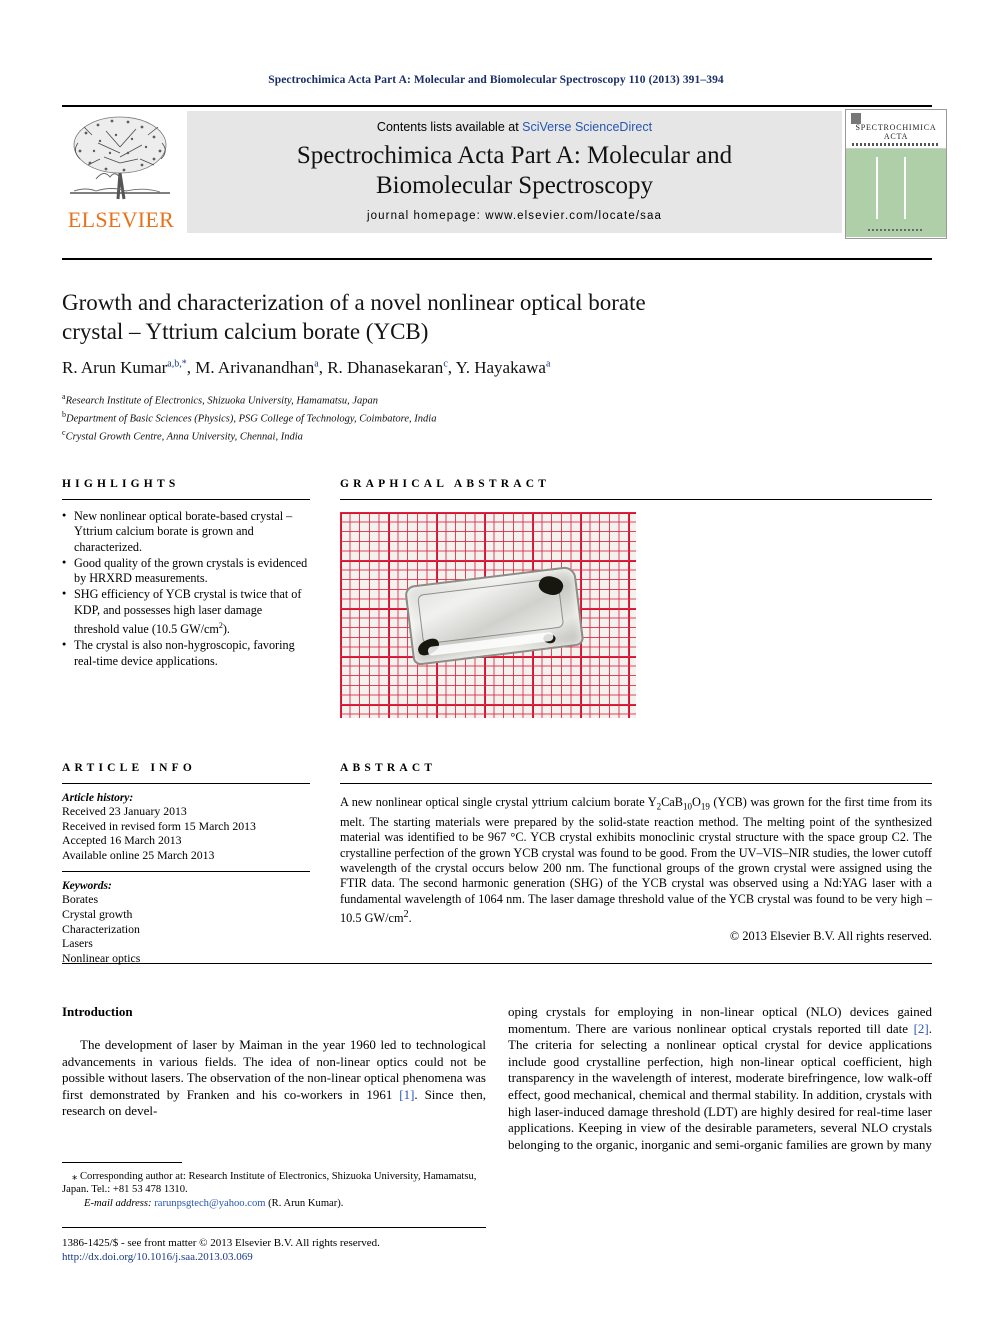  I want to click on keyword-item: Crystal growth, so click(97, 913).